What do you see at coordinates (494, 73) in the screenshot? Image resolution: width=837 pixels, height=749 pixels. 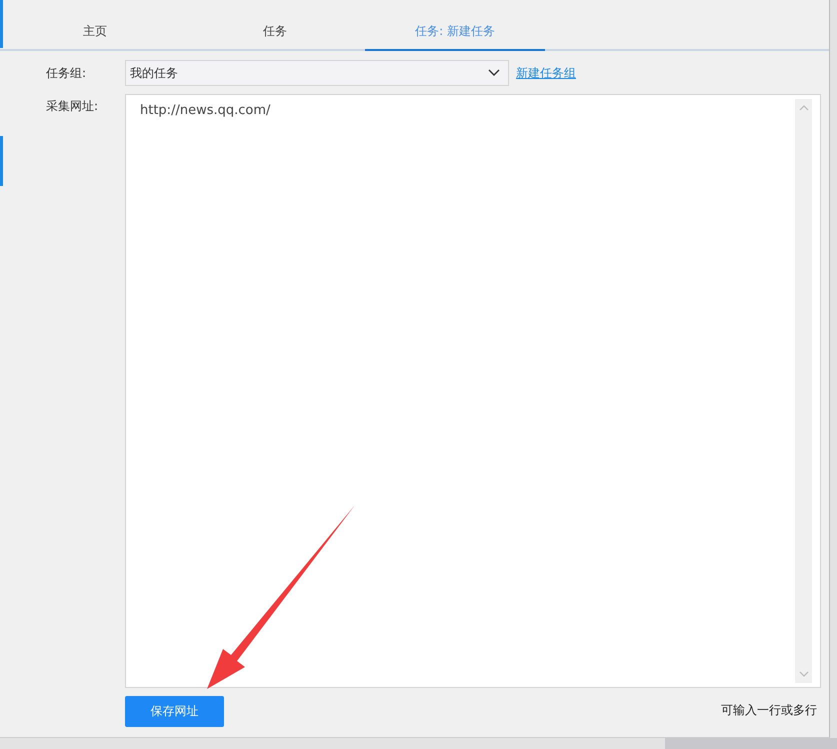 I see `chevron-down-icon` at bounding box center [494, 73].